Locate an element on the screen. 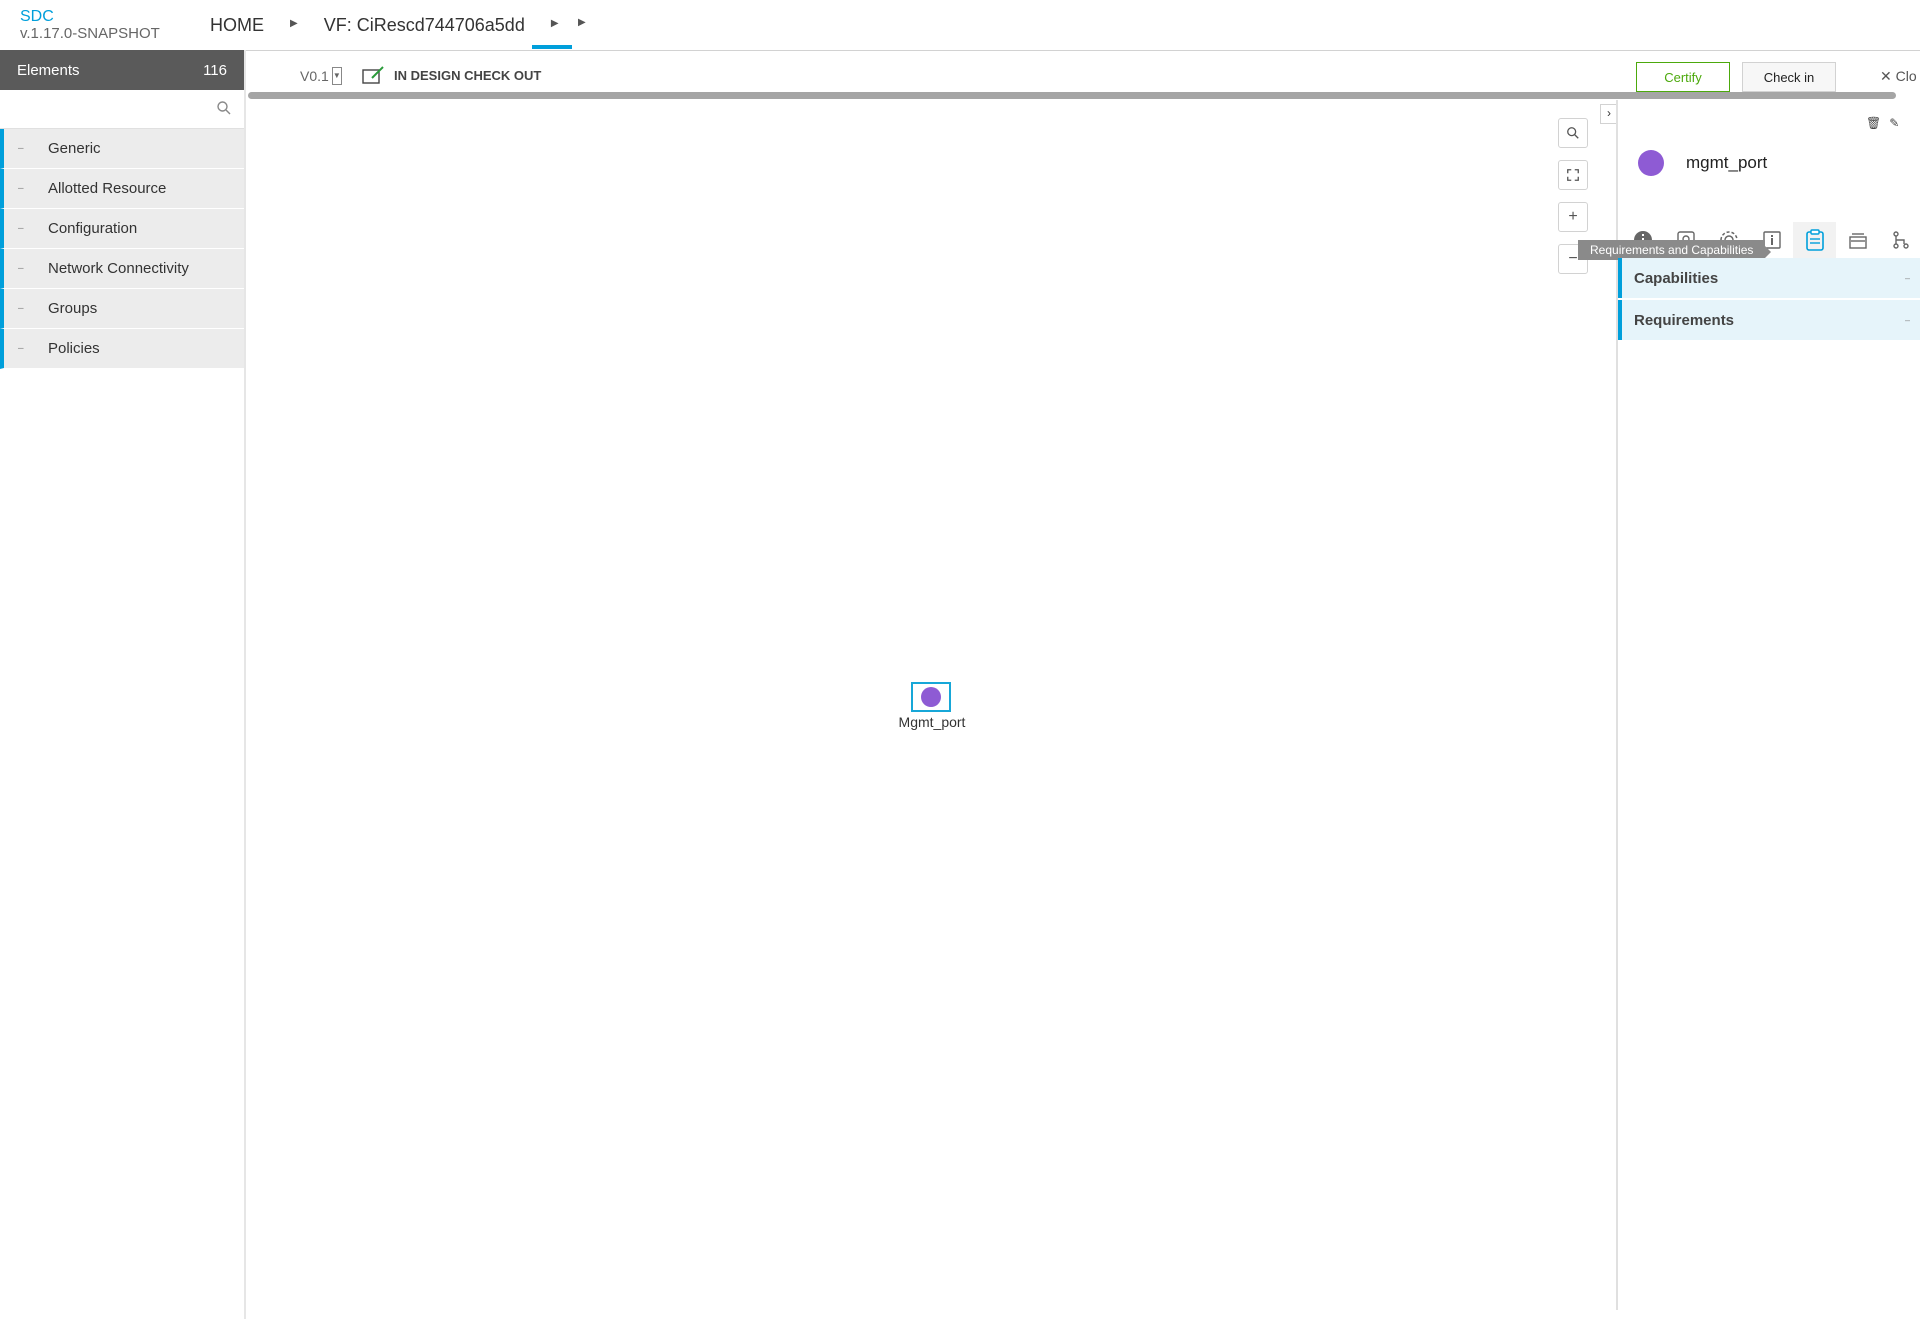 Image resolution: width=1920 pixels, height=1319 pixels. canvas-zoom-tools: + − is located at coordinates (1574, 202).